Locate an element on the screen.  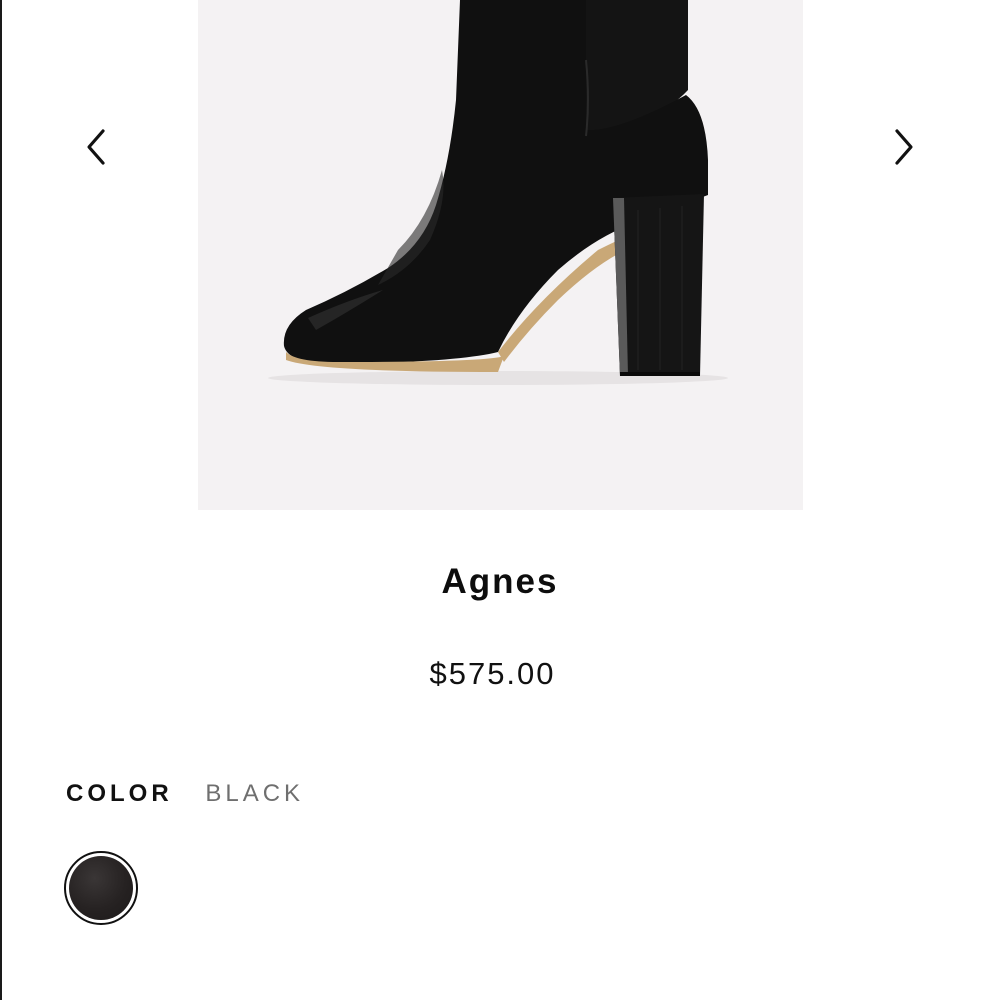
next-image-button is located at coordinates (904, 147).